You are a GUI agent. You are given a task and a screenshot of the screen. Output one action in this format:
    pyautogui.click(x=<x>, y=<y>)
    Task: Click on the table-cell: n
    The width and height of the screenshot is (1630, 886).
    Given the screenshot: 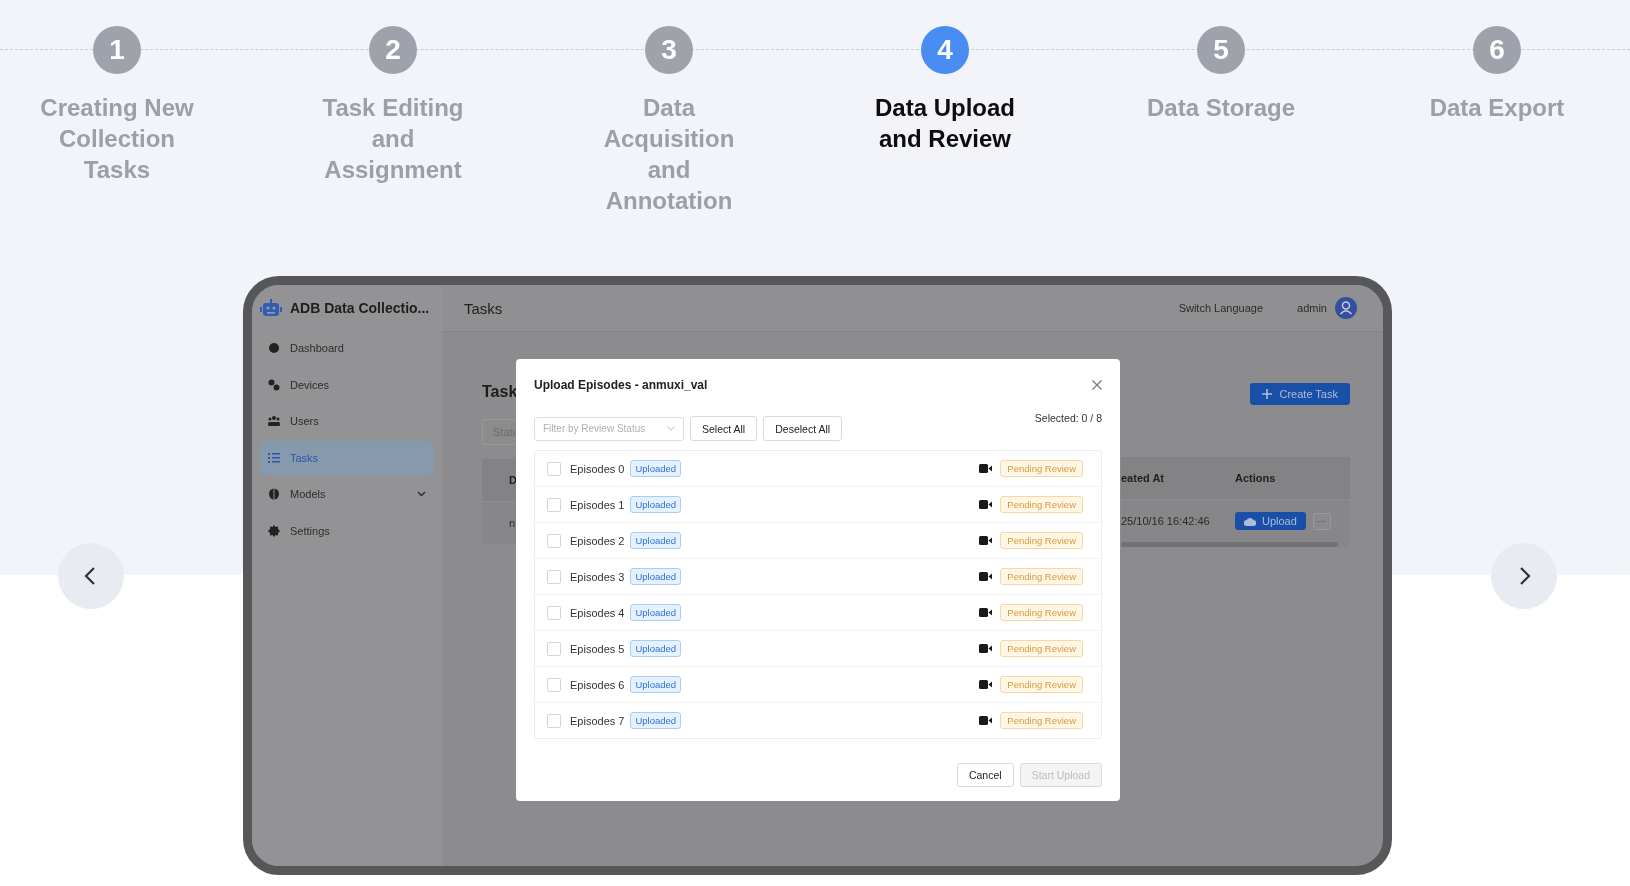 What is the action you would take?
    pyautogui.click(x=512, y=523)
    